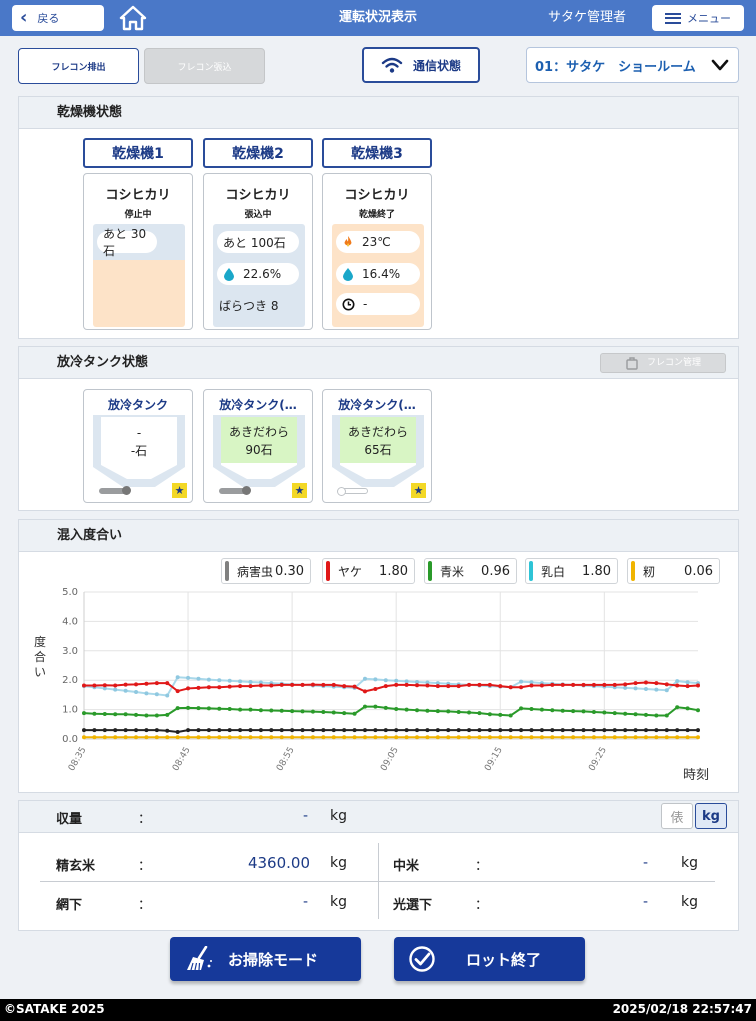 This screenshot has height=1021, width=756. I want to click on flecon-load-button: フレコン張込, so click(204, 66).